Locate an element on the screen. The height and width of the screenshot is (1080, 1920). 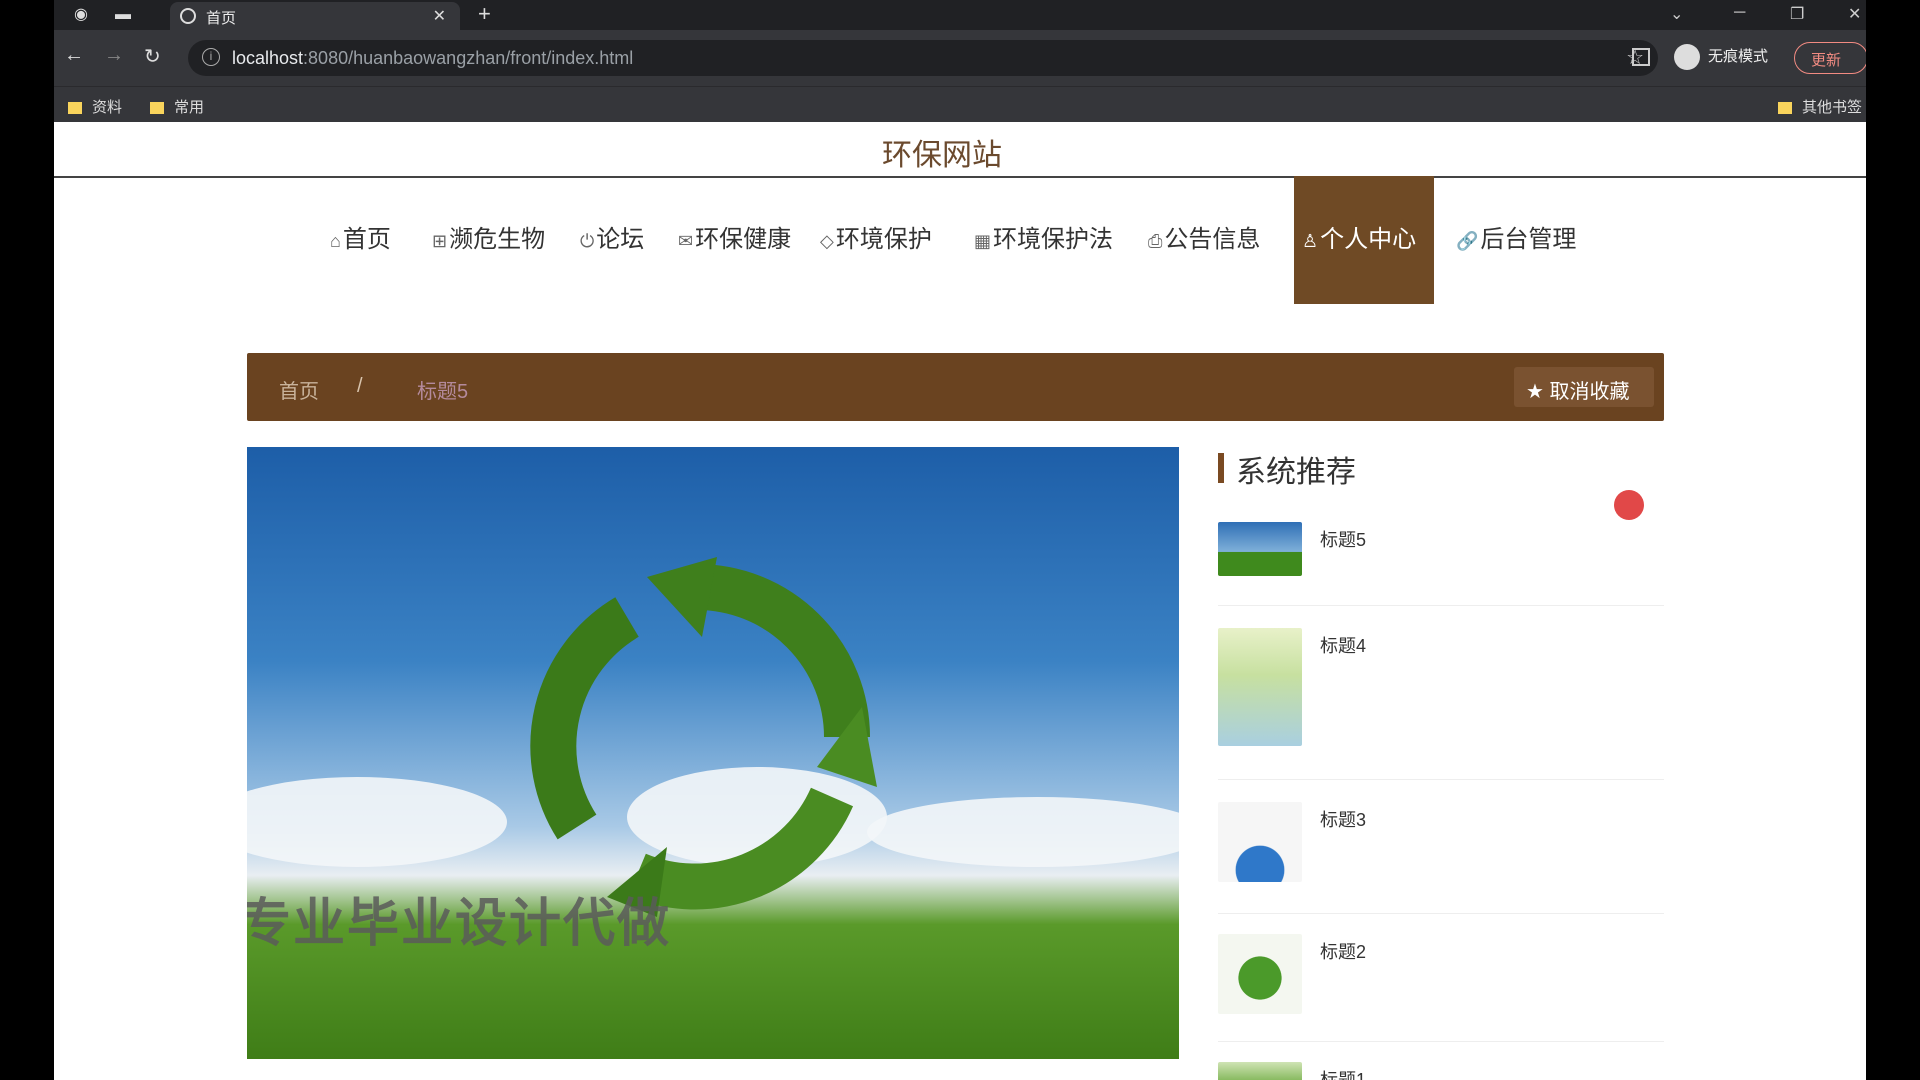
list-item-title: 标题5 is located at coordinates (1343, 540).